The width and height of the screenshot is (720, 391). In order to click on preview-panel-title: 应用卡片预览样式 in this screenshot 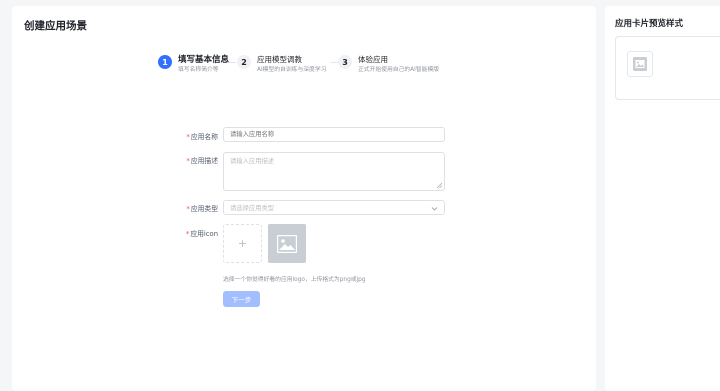, I will do `click(649, 24)`.